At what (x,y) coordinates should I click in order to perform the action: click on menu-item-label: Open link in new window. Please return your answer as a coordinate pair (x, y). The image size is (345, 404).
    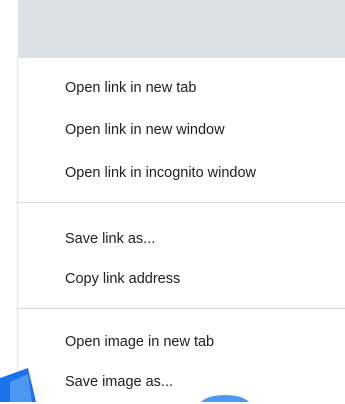
    Looking at the image, I should click on (145, 130).